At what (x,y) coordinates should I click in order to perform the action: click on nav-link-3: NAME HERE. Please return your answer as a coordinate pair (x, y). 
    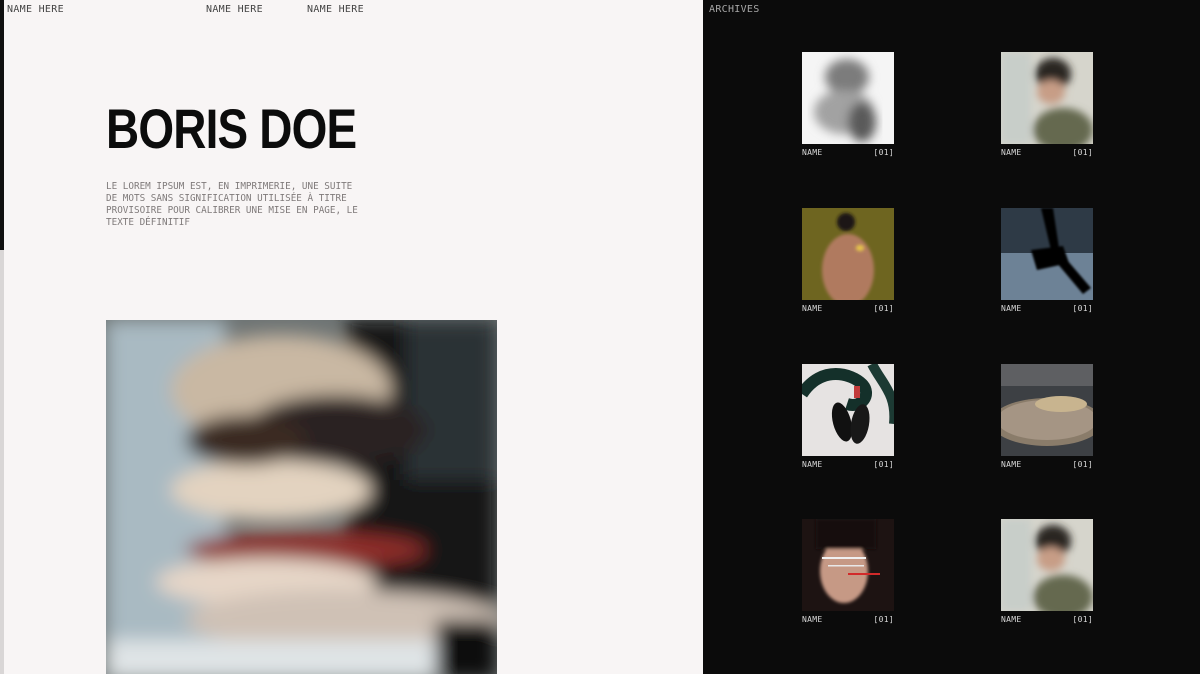
    Looking at the image, I should click on (335, 9).